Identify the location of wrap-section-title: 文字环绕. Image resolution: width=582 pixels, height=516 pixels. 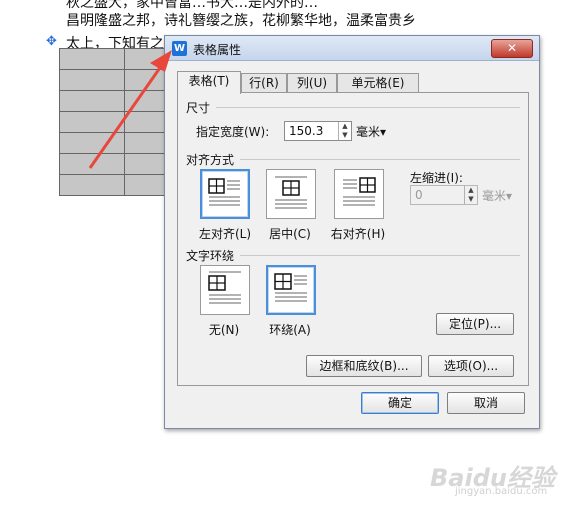
(210, 256).